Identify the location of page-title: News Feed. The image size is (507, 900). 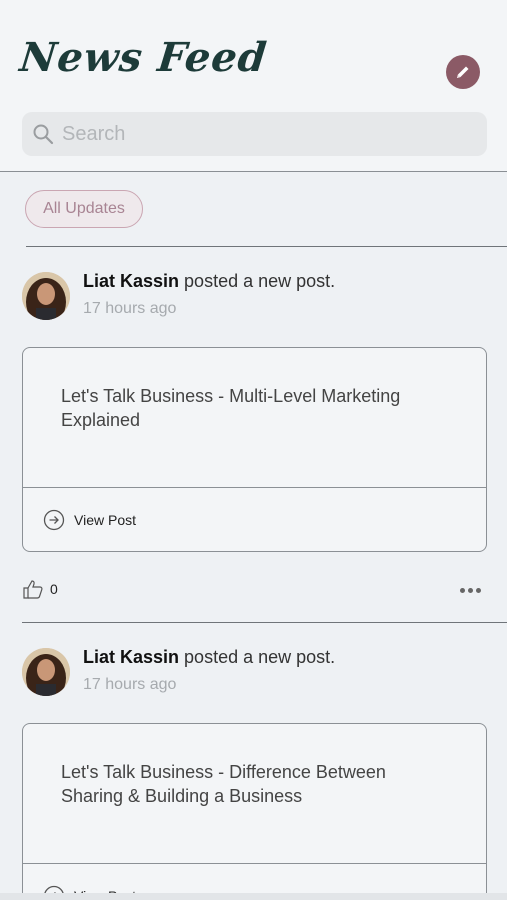
(143, 57).